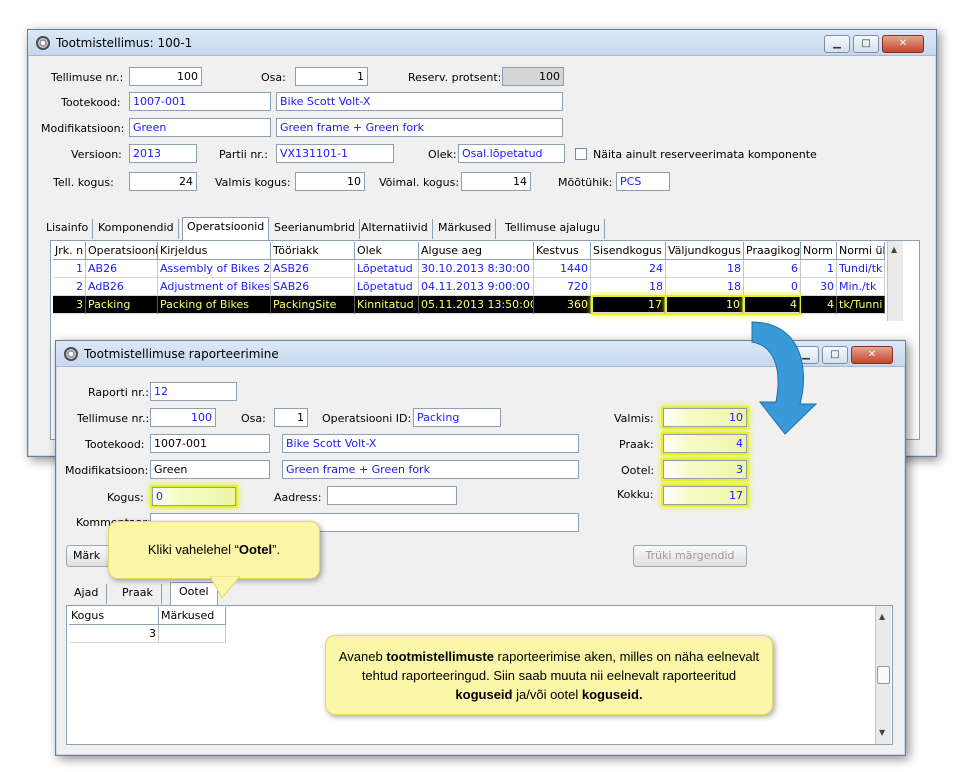  Describe the element at coordinates (457, 417) in the screenshot. I see `operation-id-field: Packing` at that location.